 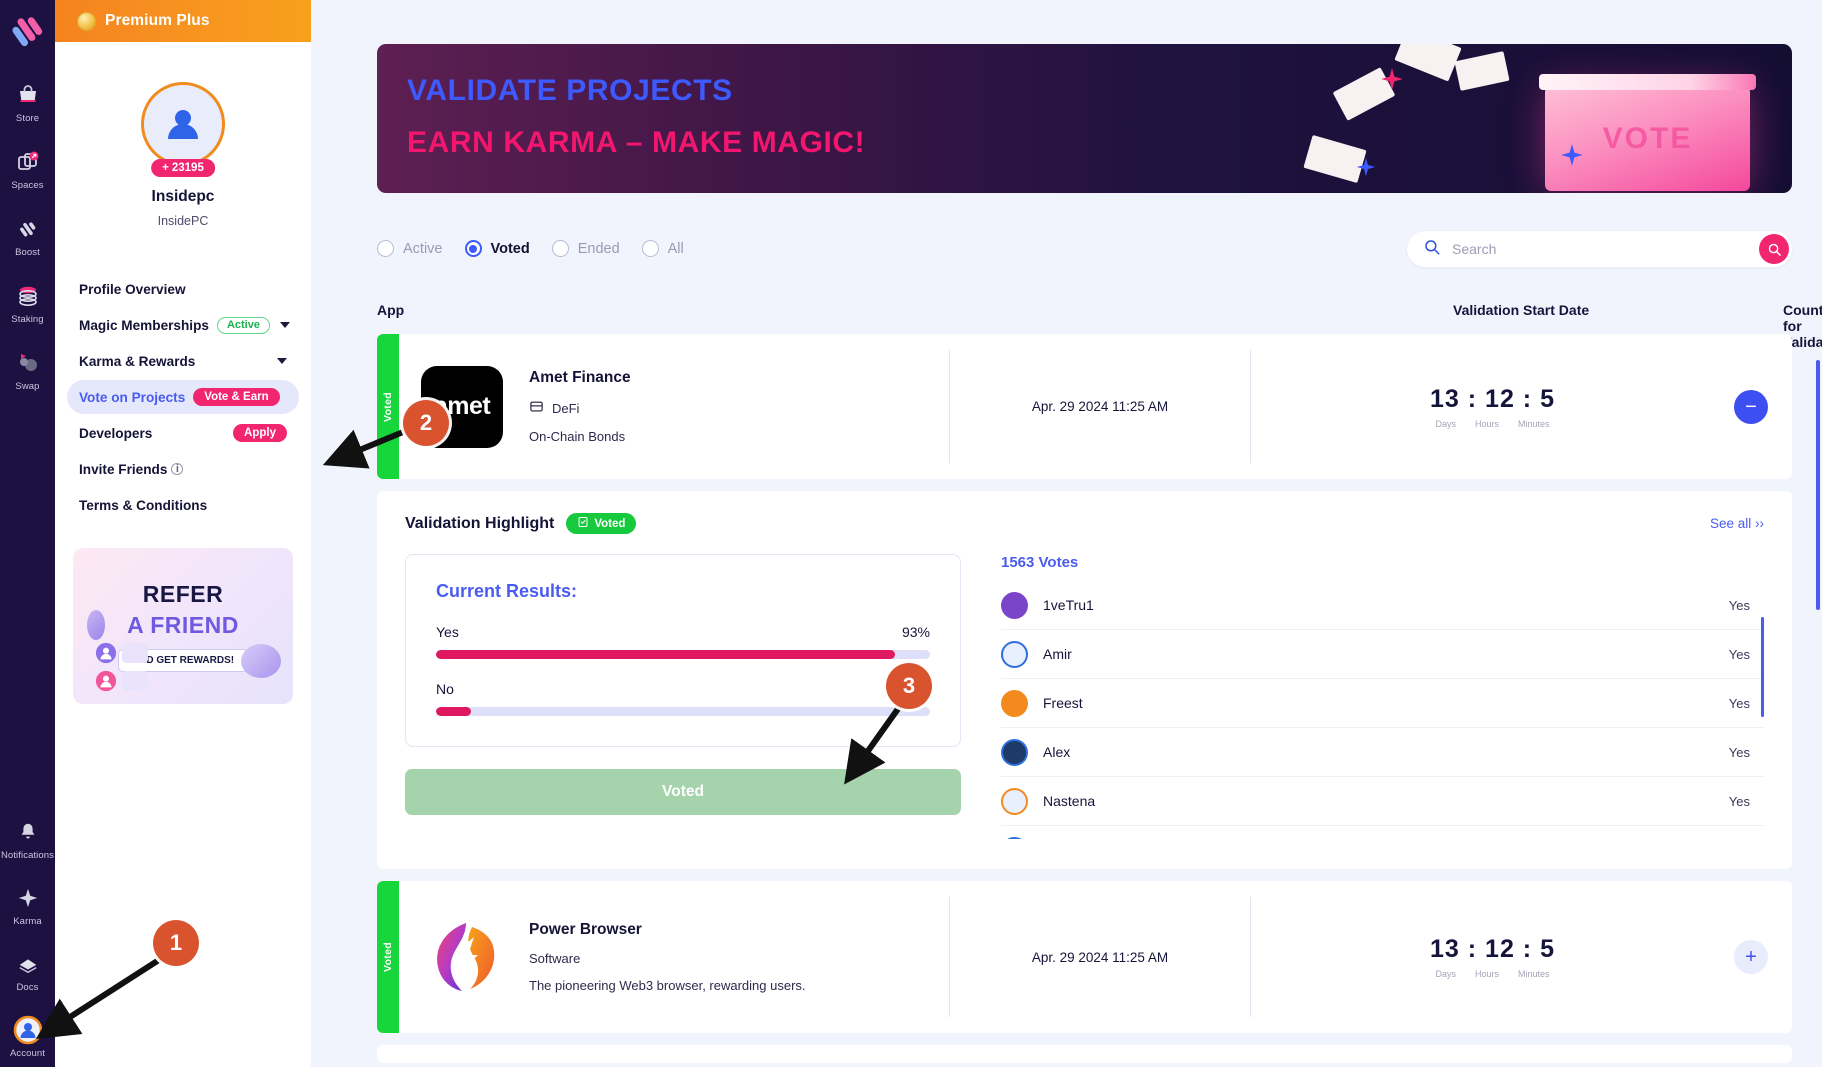 I want to click on bell-icon, so click(x=28, y=832).